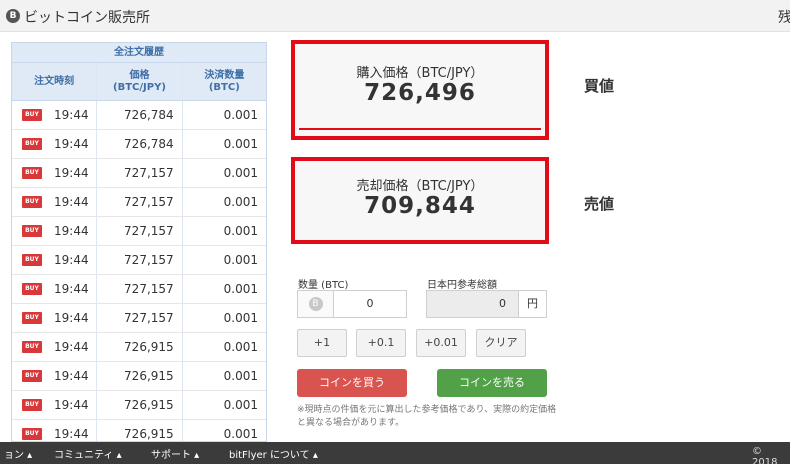 The image size is (790, 464). I want to click on buy-price-box: 購入価格（BTC/JPY） 726,496, so click(420, 90).